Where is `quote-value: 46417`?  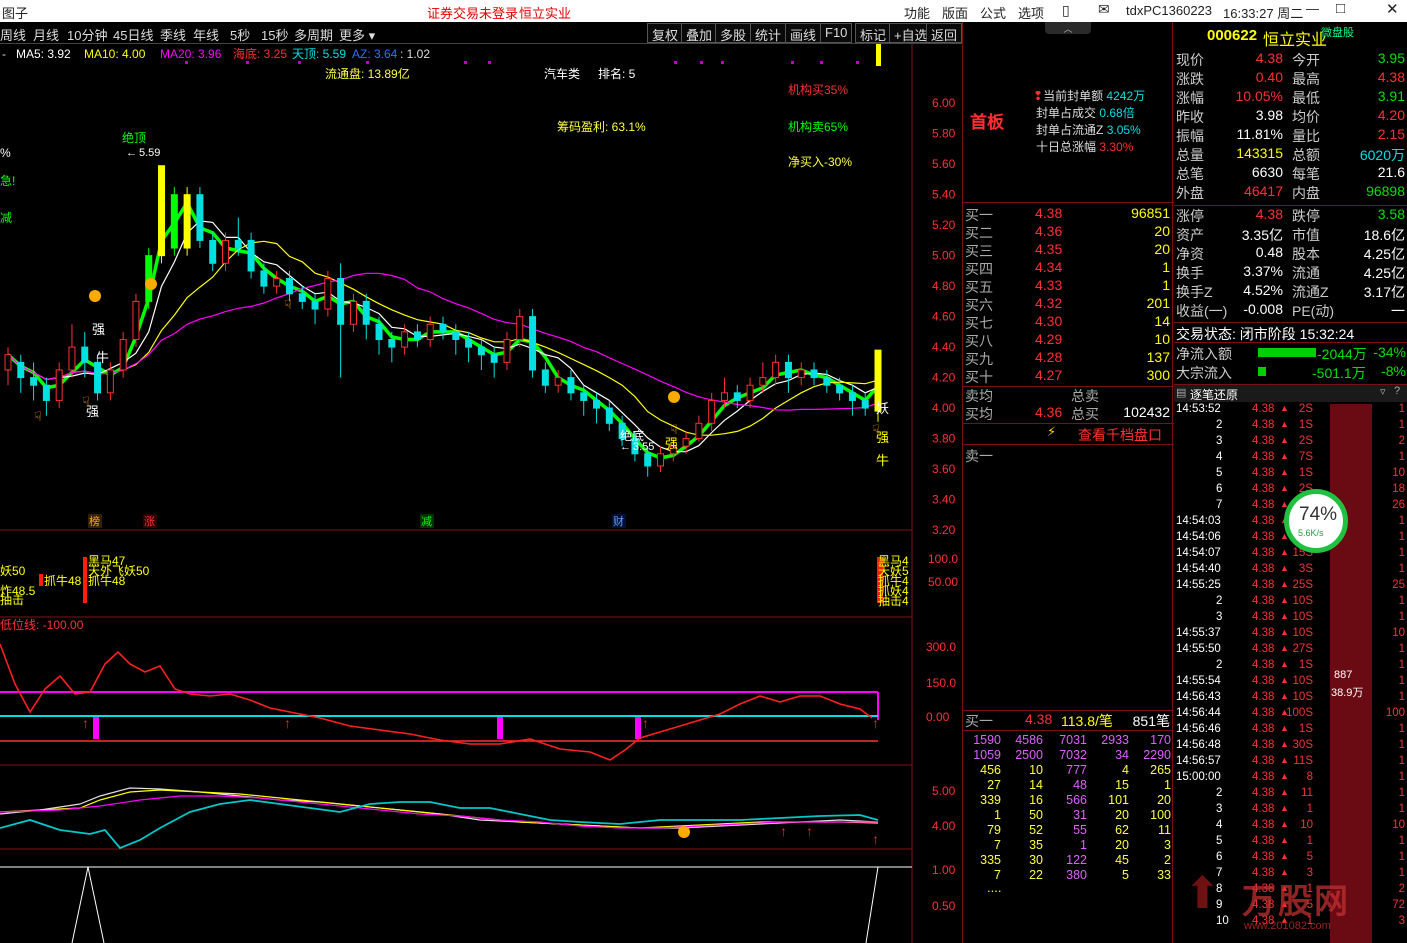
quote-value: 46417 is located at coordinates (1263, 191).